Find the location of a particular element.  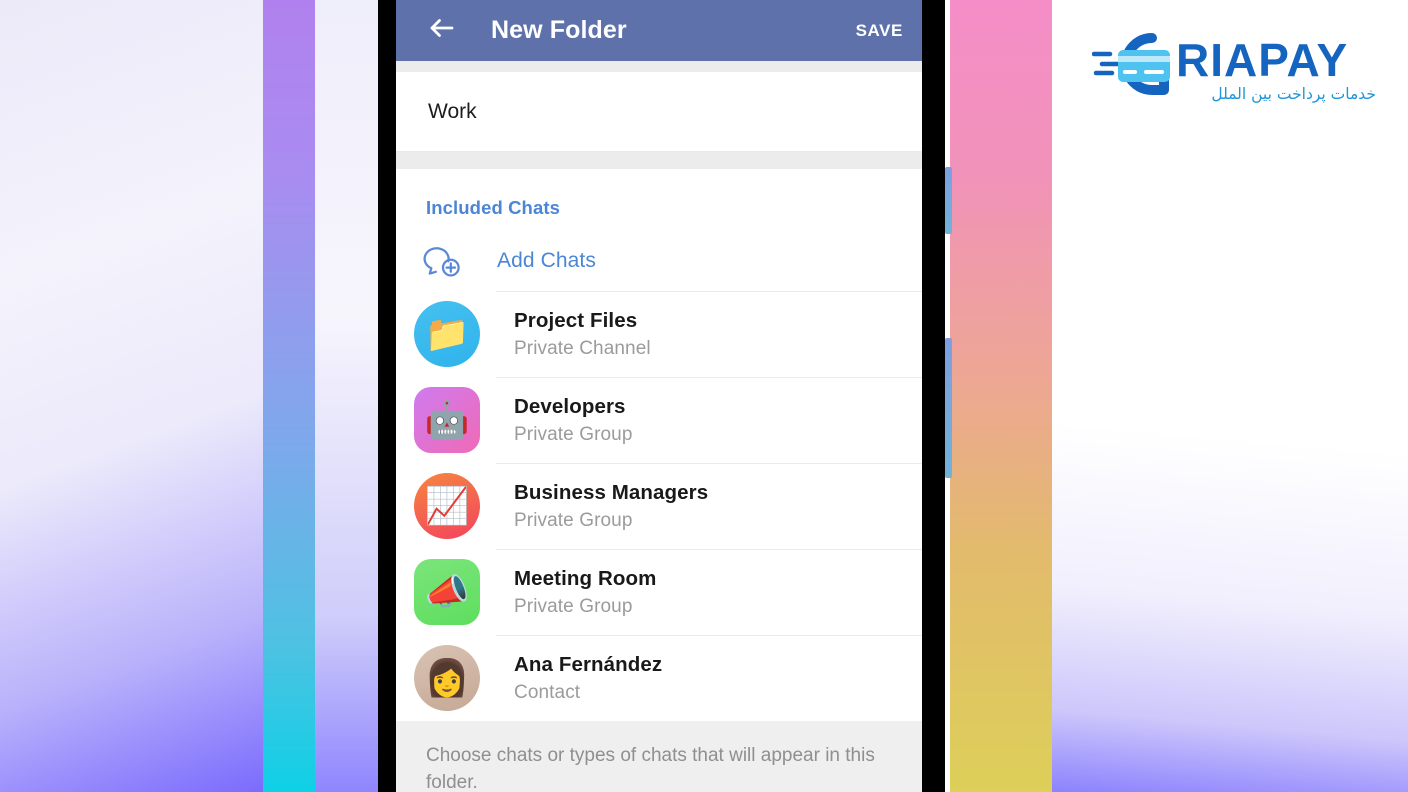

chat-row-text: Ana Fernández Contact is located at coordinates (588, 678).